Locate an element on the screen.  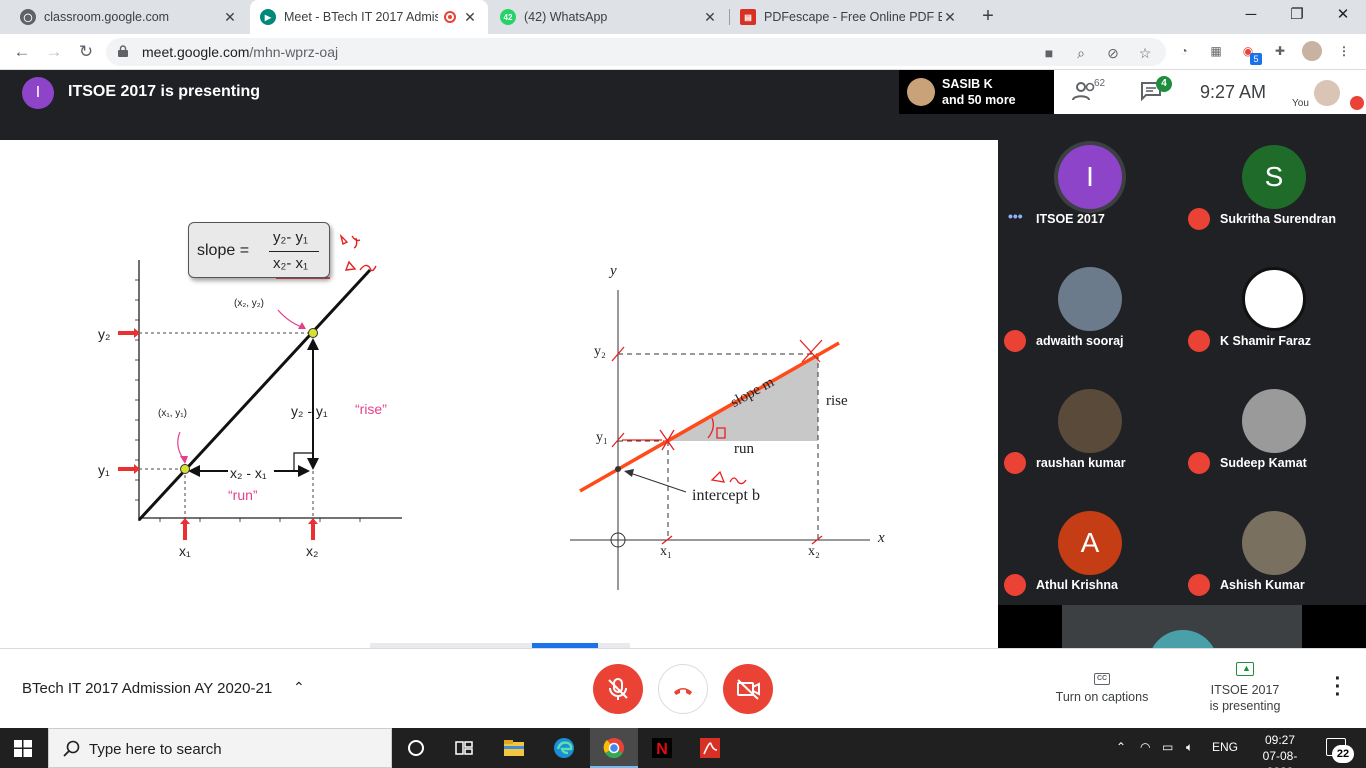
acrobat-icon is located at coordinates (710, 748).